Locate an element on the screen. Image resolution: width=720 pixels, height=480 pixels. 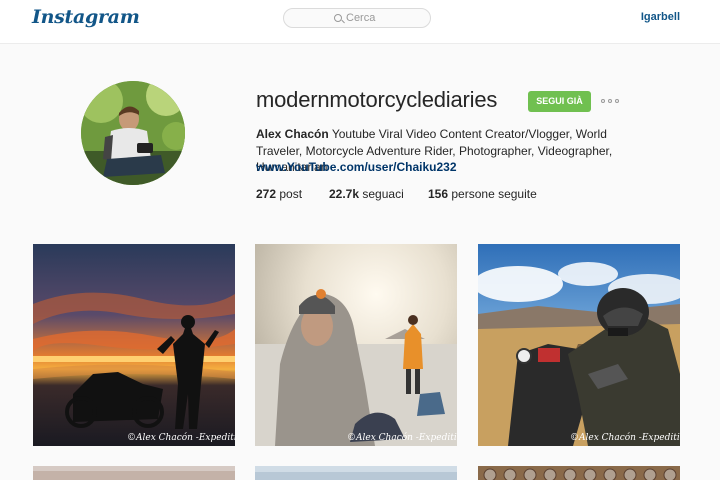
followers-stat: 22.7k seguaci is located at coordinates (366, 194).